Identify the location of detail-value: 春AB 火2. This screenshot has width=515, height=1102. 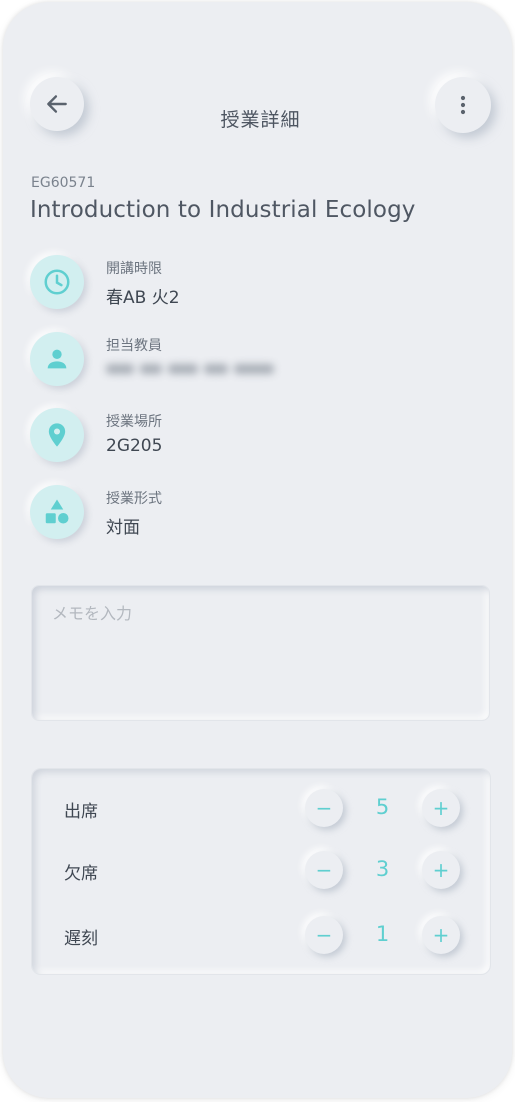
(143, 298).